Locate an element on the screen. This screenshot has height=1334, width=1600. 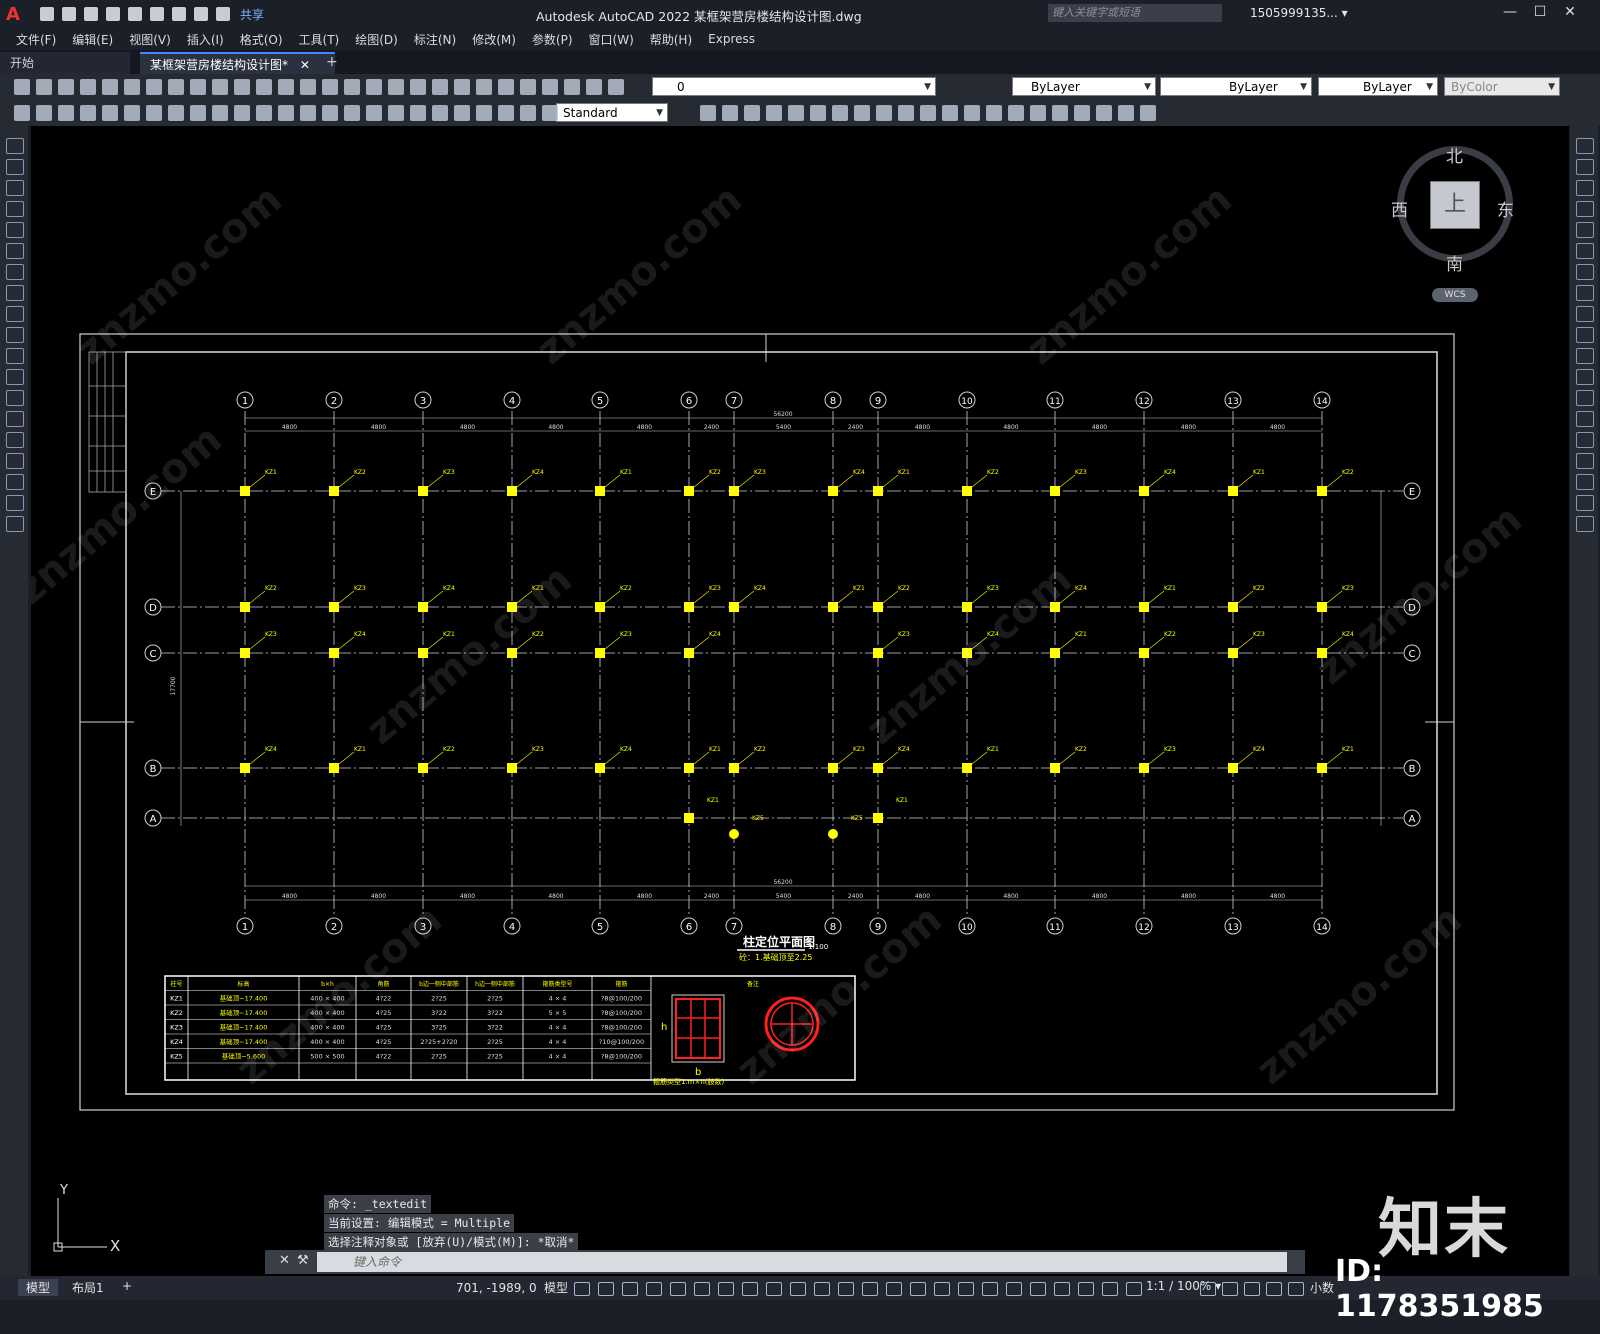
maximize-button: ☐ is located at coordinates (1540, 13).